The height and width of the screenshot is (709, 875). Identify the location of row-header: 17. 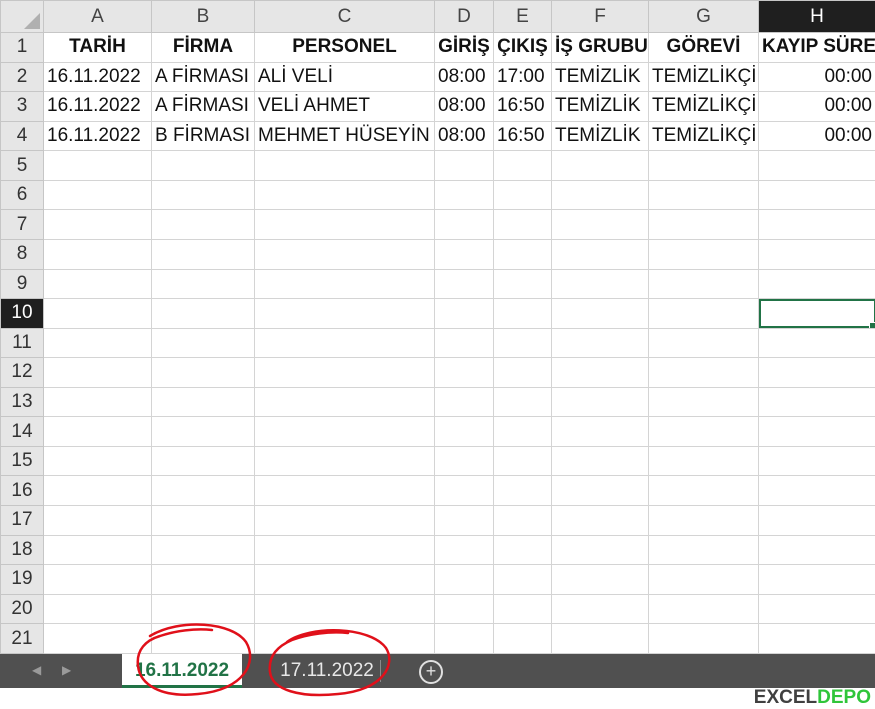
(22, 521).